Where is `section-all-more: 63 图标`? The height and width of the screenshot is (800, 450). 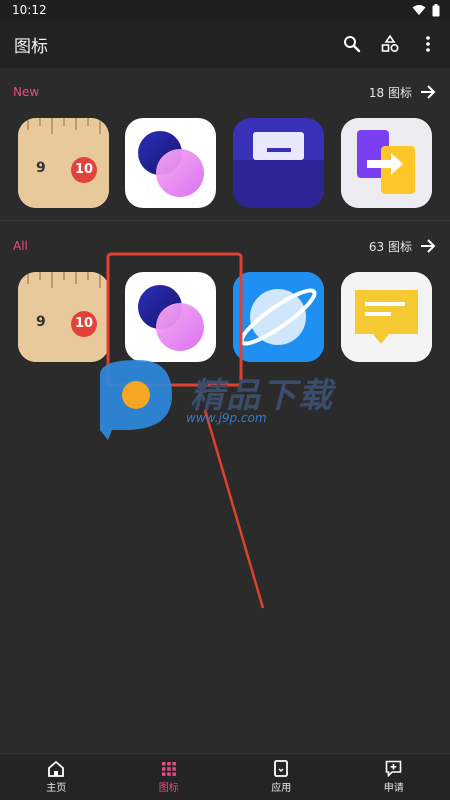 section-all-more: 63 图标 is located at coordinates (402, 246).